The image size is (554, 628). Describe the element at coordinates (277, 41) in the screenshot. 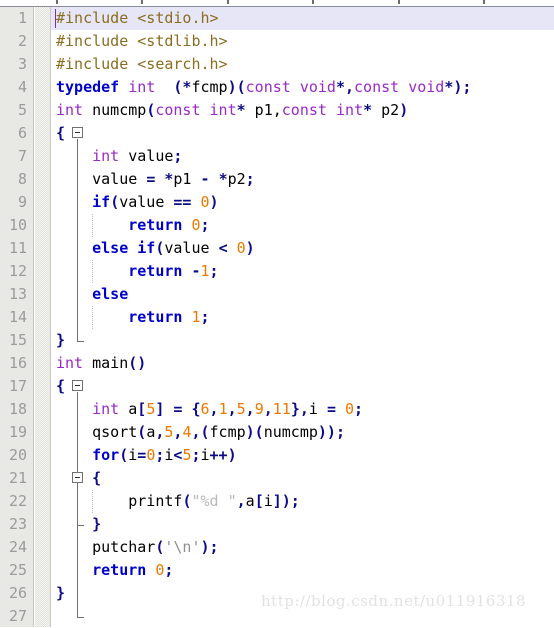

I see `code-line: 2 #include <stdlib.h>` at that location.